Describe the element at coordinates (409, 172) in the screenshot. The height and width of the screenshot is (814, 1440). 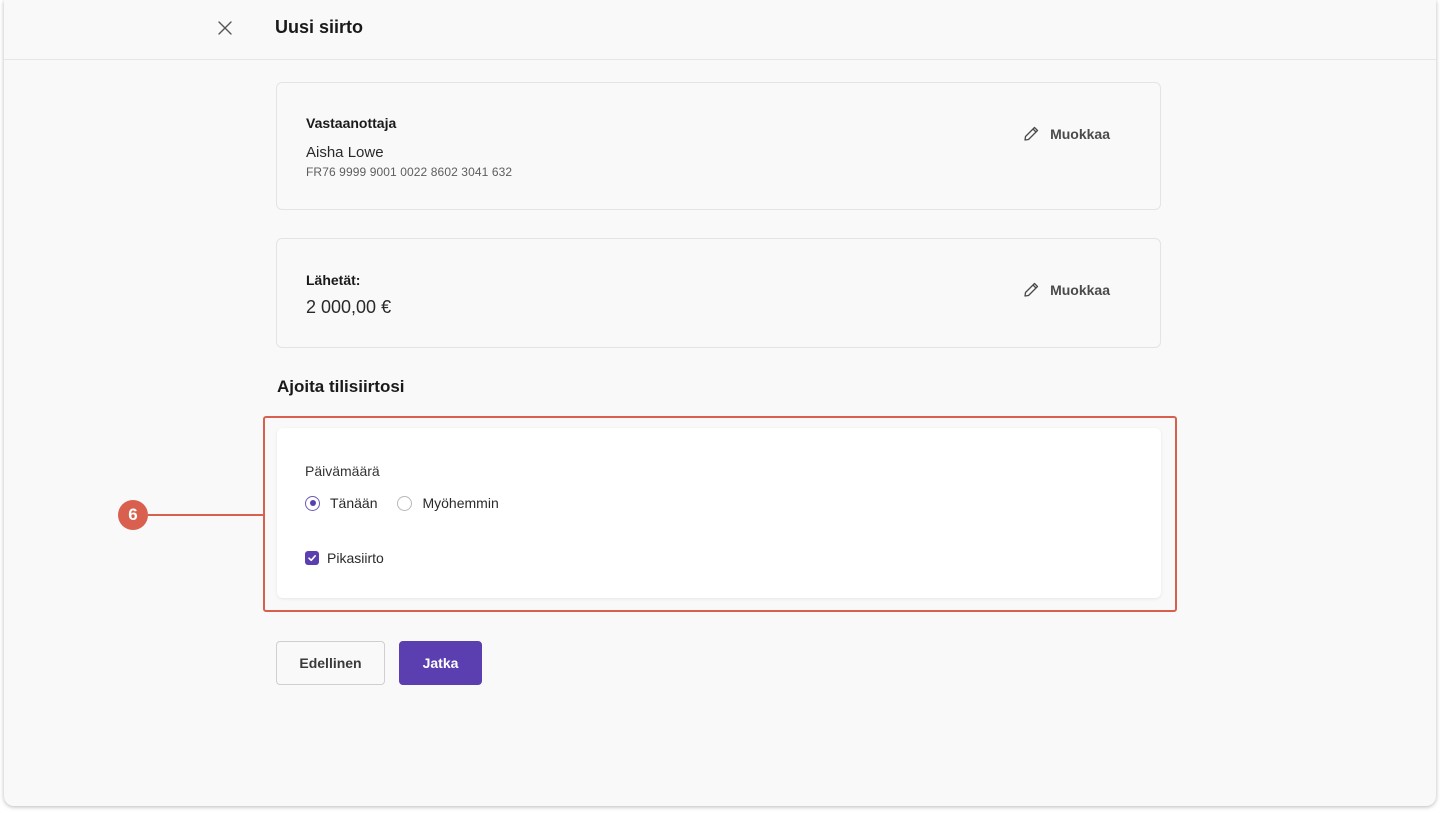
I see `recipient-iban: FR76 9999 9001 0022 8602 3041 632` at that location.